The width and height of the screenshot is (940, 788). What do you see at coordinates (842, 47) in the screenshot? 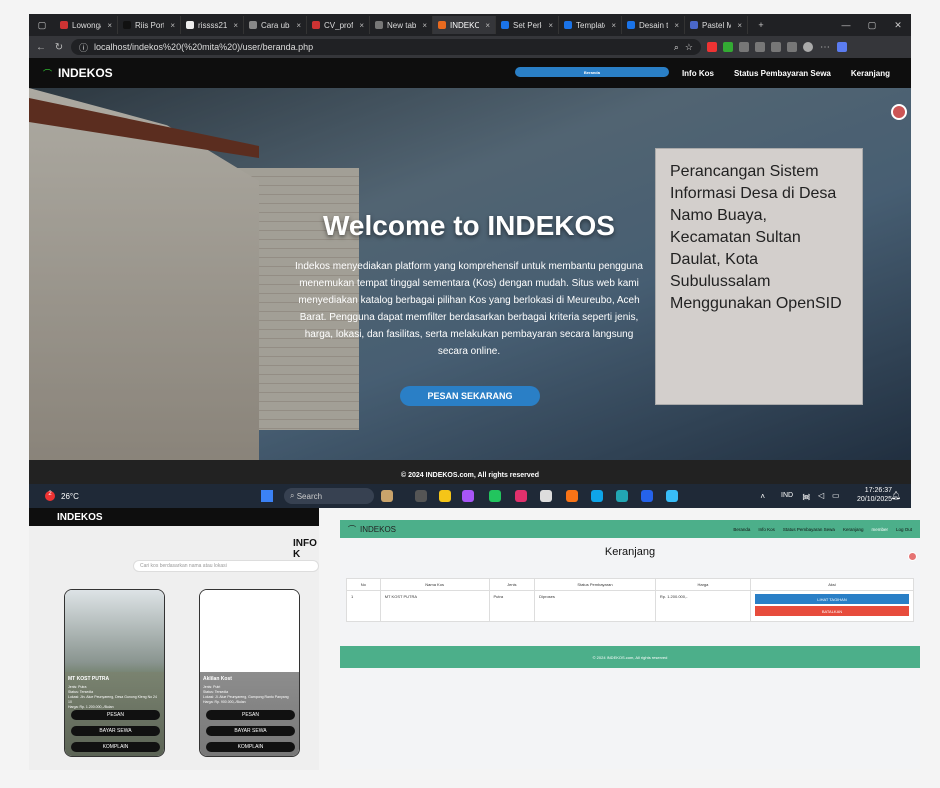
I see `copilot-icon` at bounding box center [842, 47].